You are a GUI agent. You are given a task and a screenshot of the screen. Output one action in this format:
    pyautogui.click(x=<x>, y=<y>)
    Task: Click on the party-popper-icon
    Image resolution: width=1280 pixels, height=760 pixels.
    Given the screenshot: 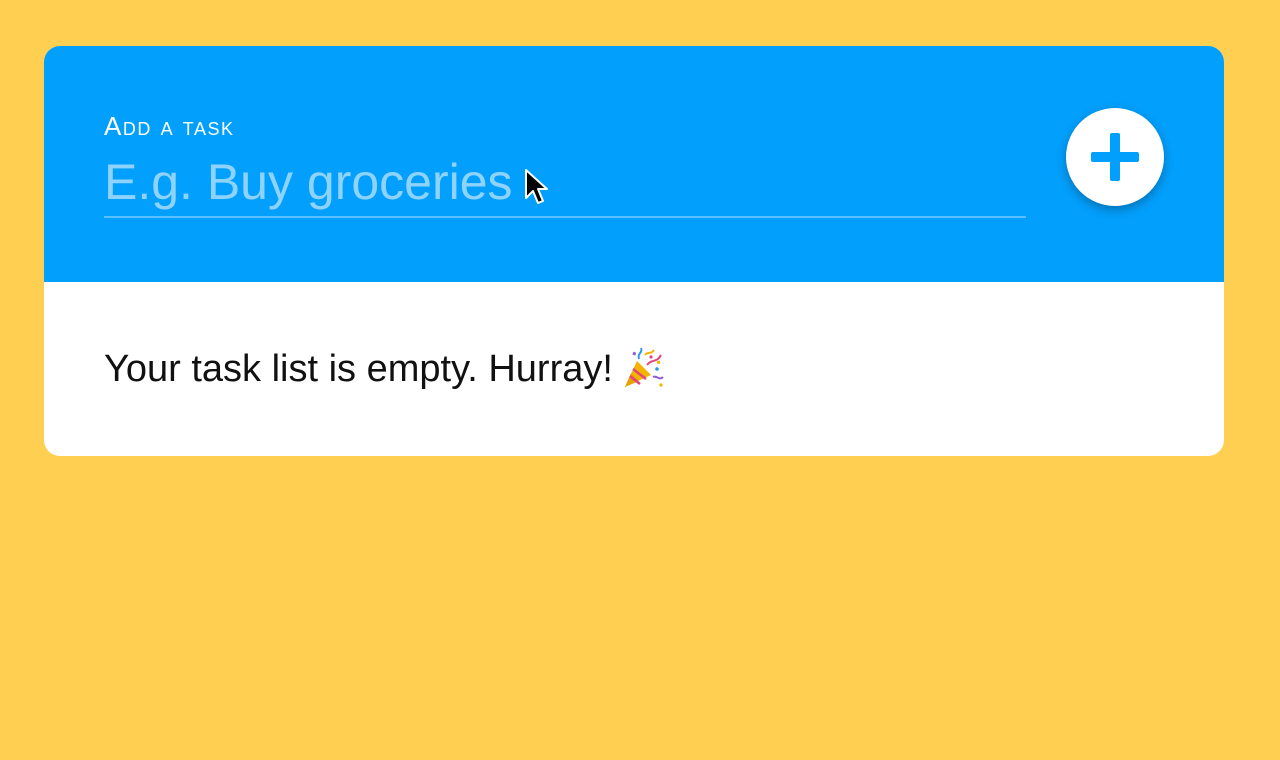 What is the action you would take?
    pyautogui.click(x=644, y=367)
    